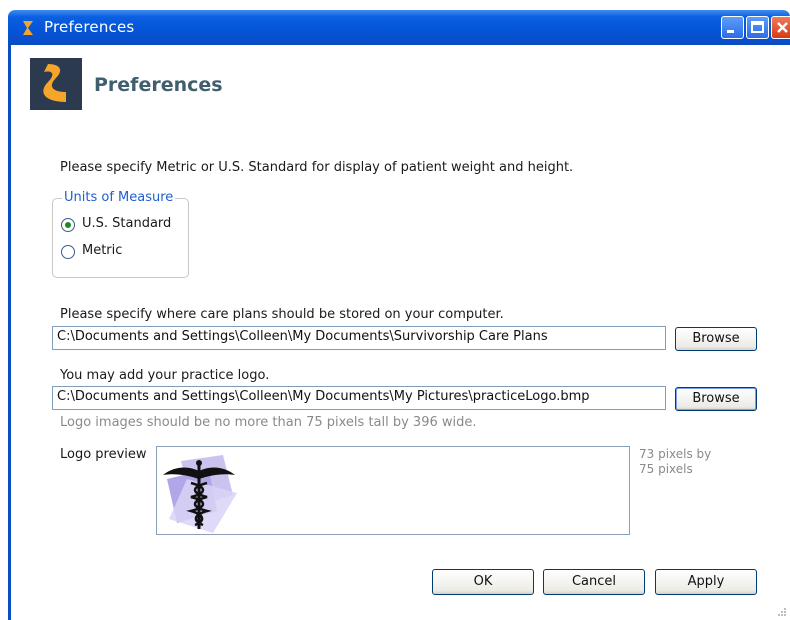 The height and width of the screenshot is (620, 790). What do you see at coordinates (706, 582) in the screenshot?
I see `apply-button: Apply` at bounding box center [706, 582].